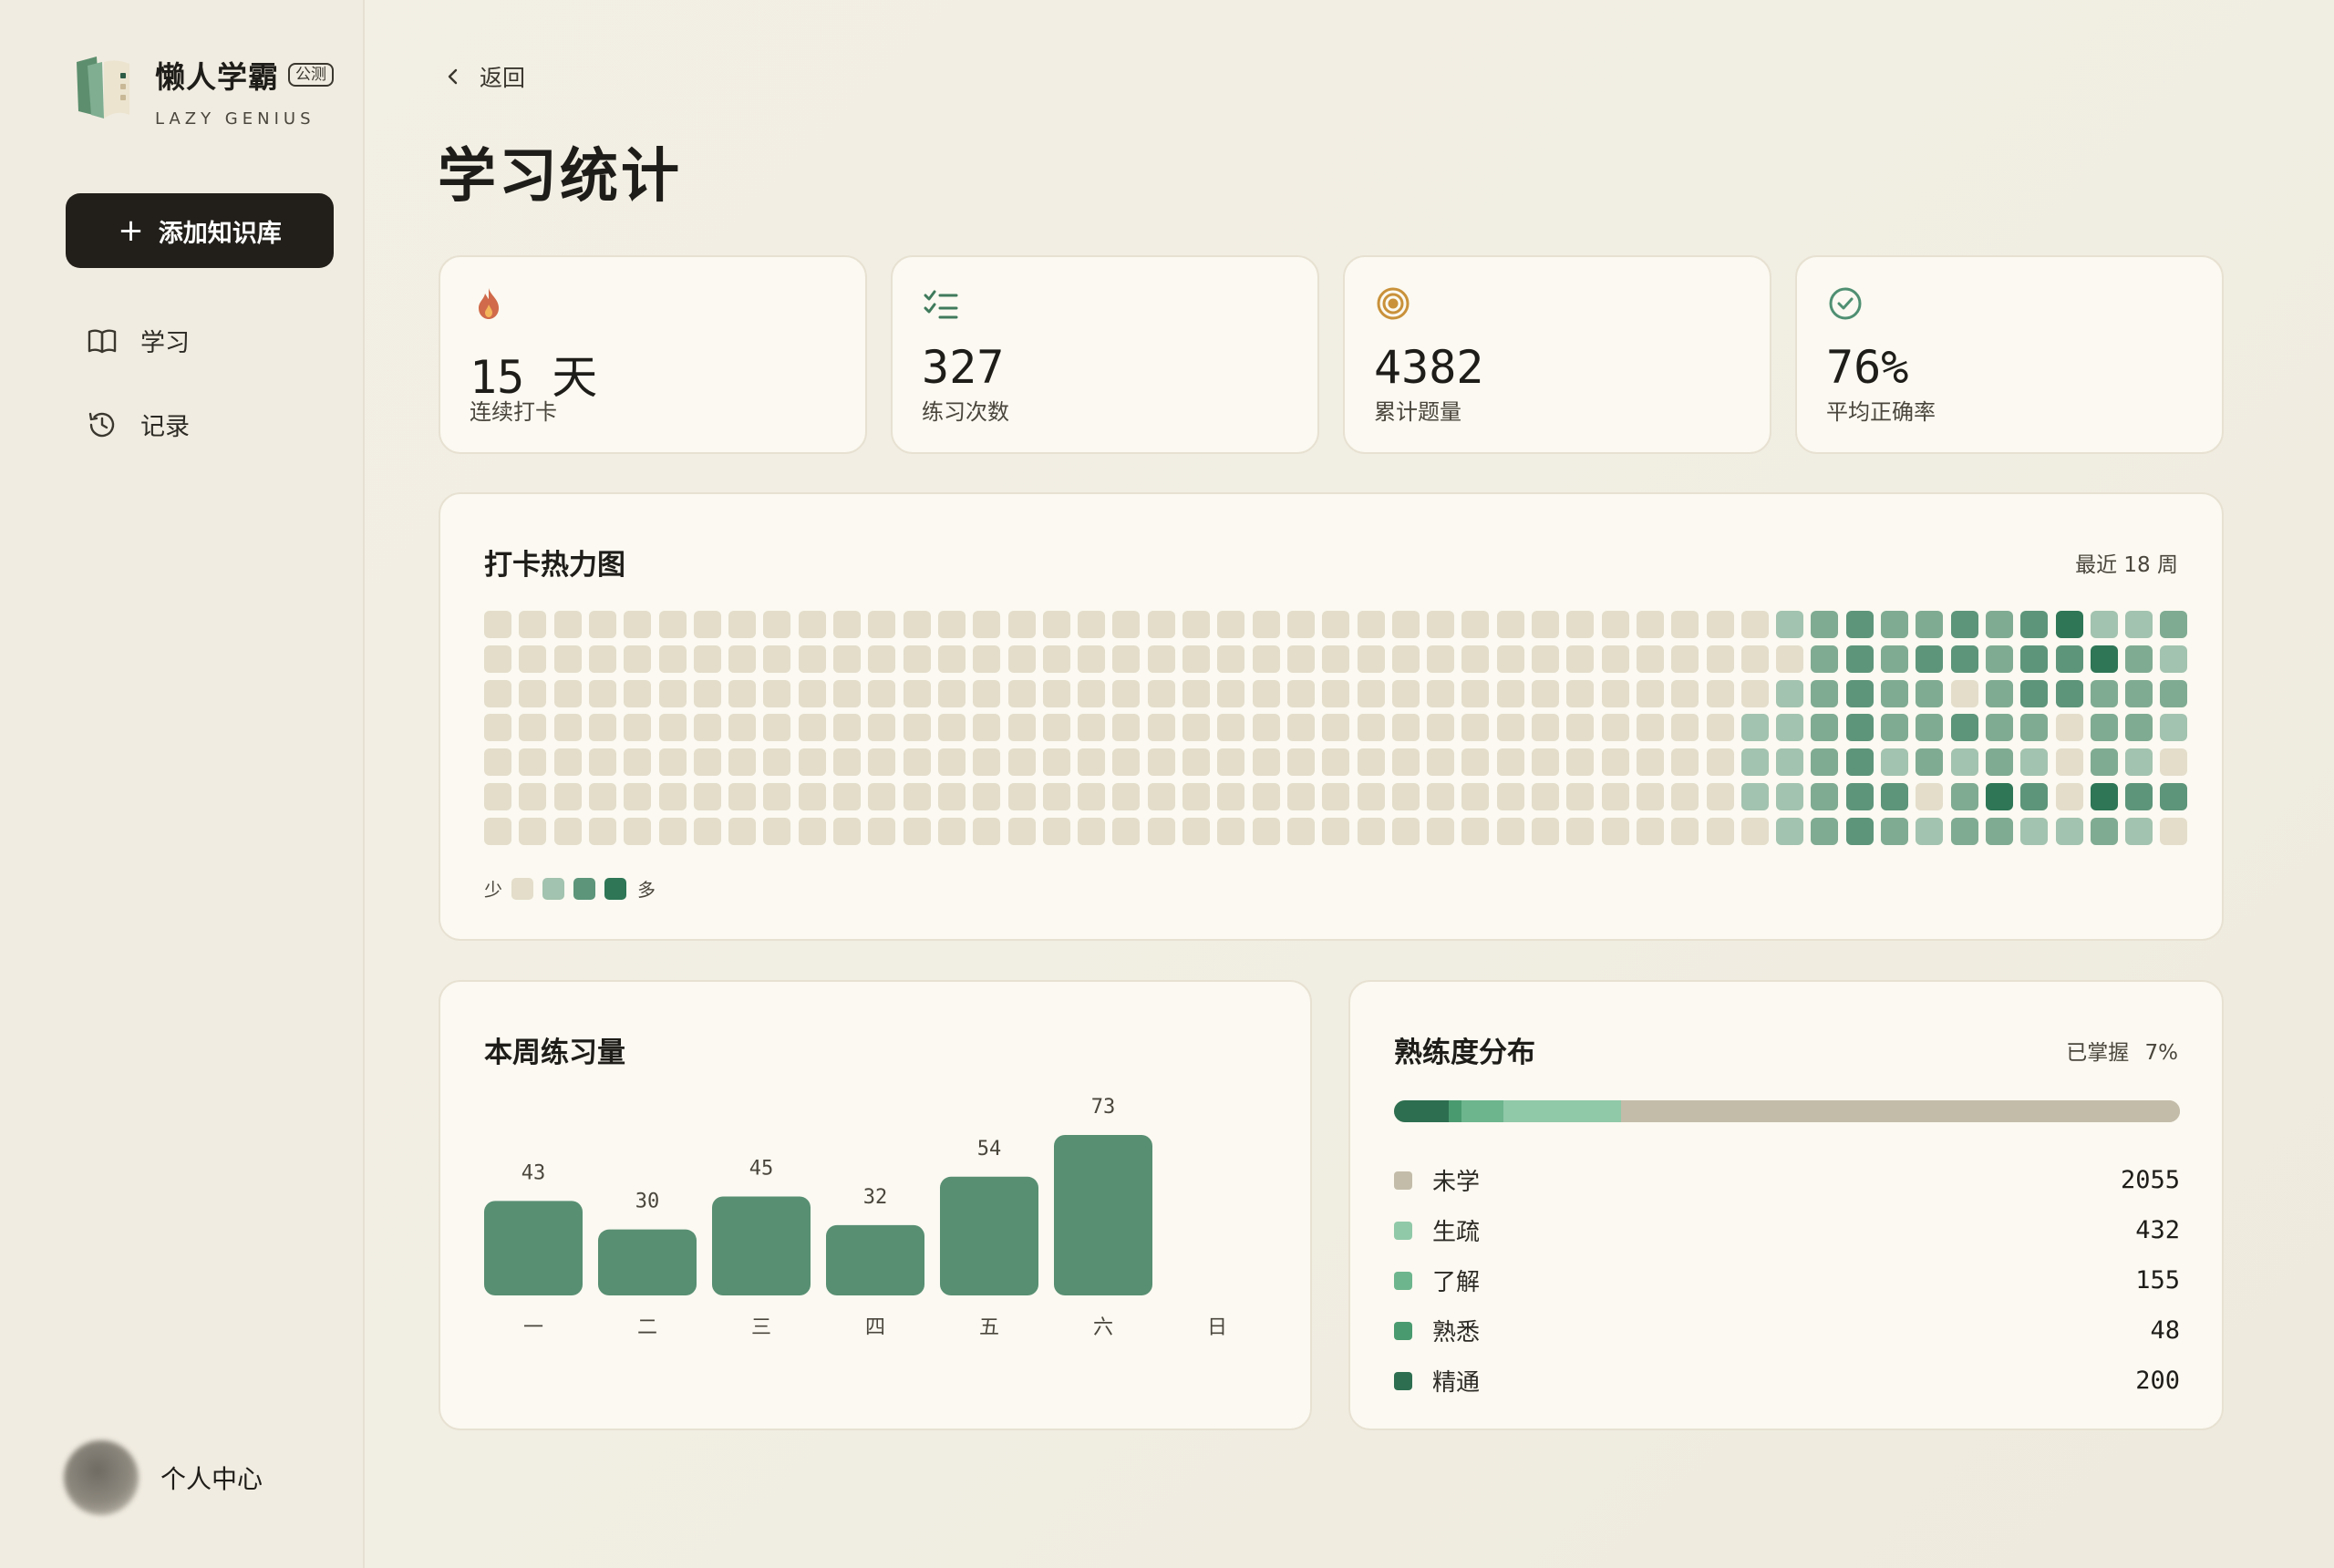 The image size is (2334, 1568). I want to click on mastery-progress-bar, so click(1787, 1111).